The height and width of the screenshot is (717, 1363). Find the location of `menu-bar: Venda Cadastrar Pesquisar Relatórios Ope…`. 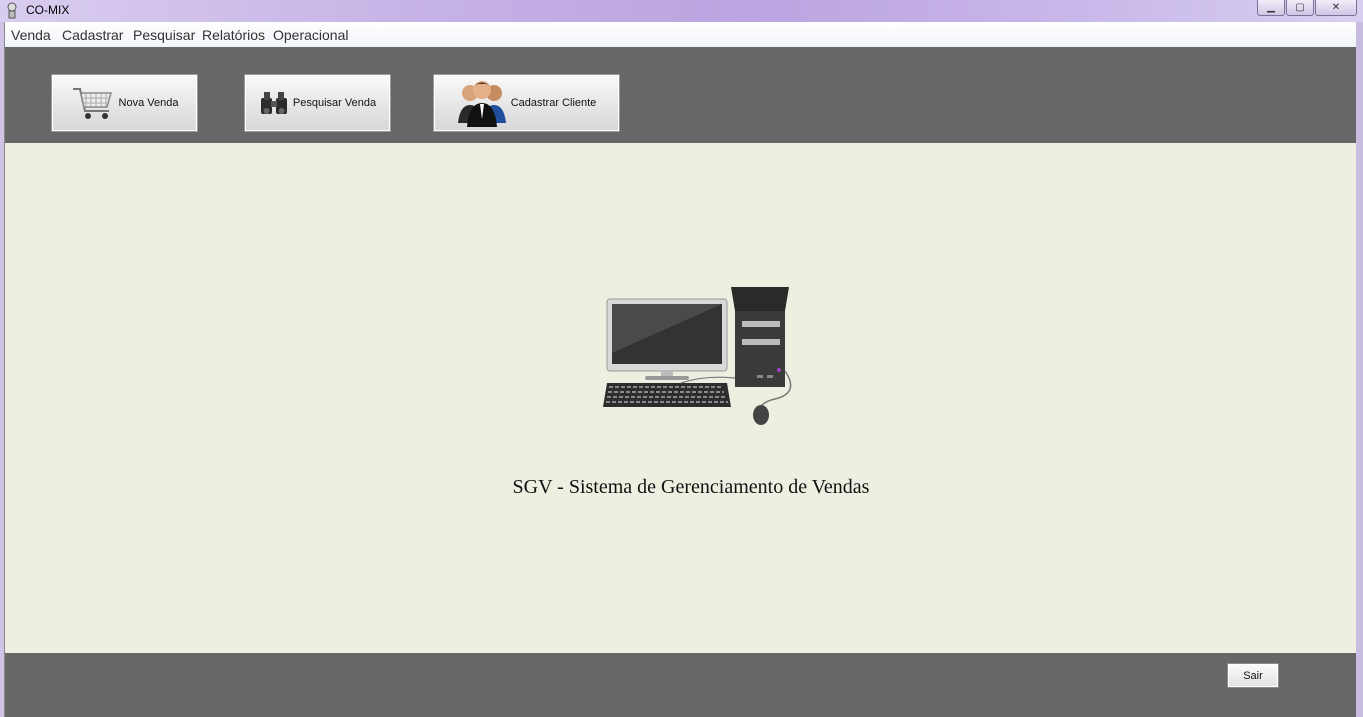

menu-bar: Venda Cadastrar Pesquisar Relatórios Ope… is located at coordinates (681, 35).